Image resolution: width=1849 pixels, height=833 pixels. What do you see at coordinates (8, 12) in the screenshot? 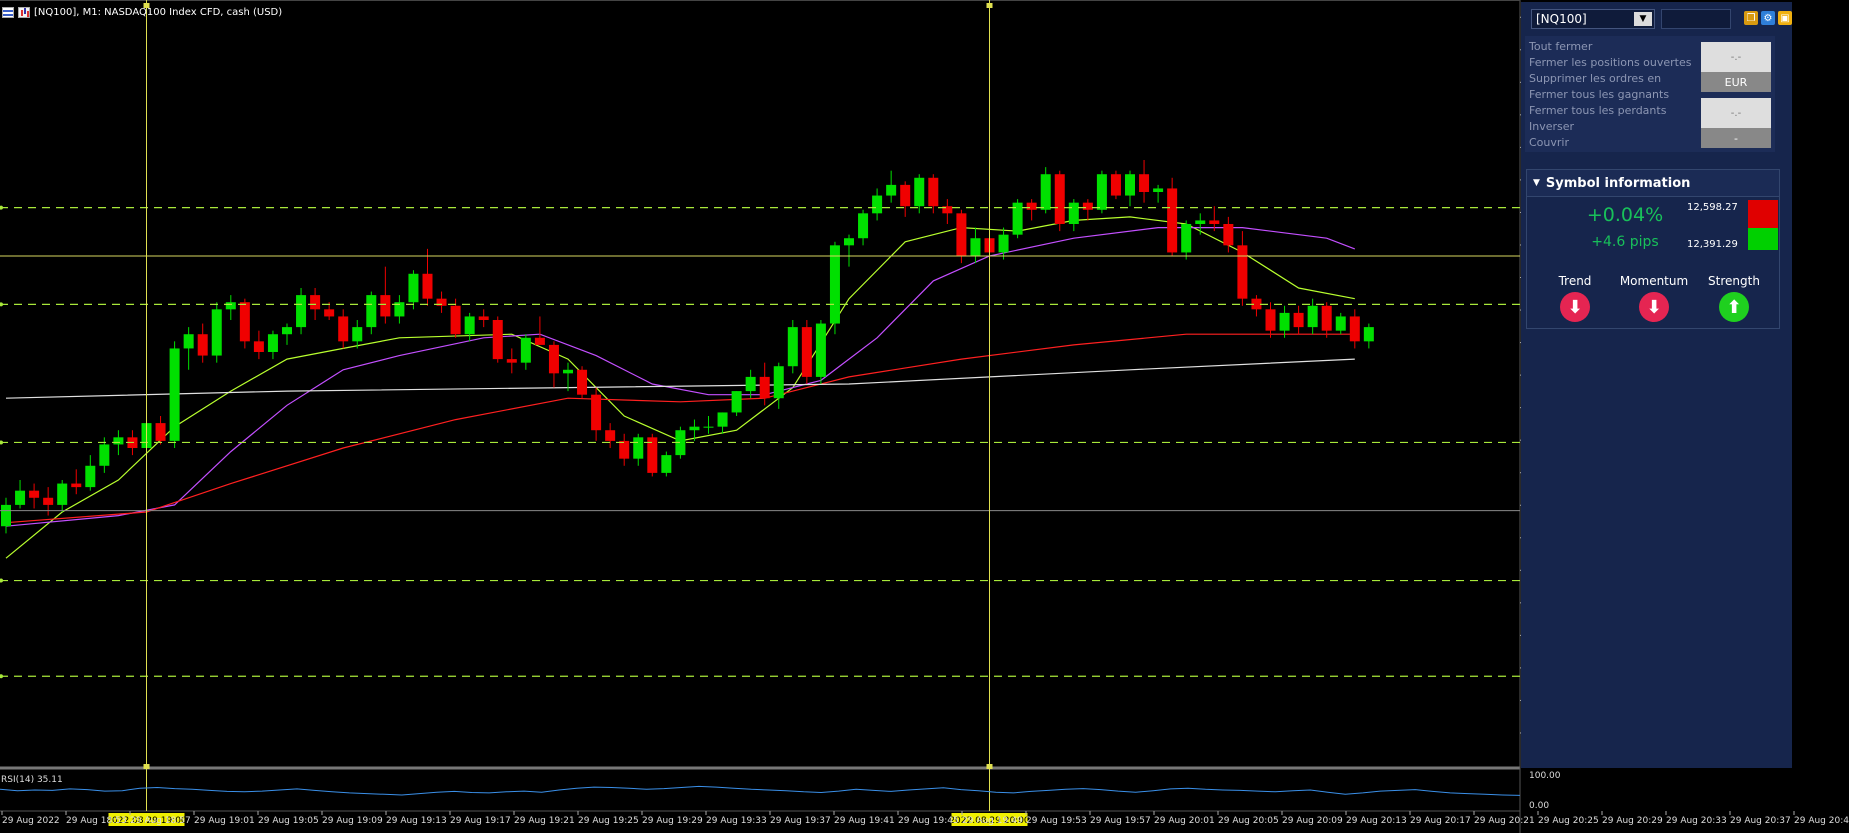
I see `menu-icon` at bounding box center [8, 12].